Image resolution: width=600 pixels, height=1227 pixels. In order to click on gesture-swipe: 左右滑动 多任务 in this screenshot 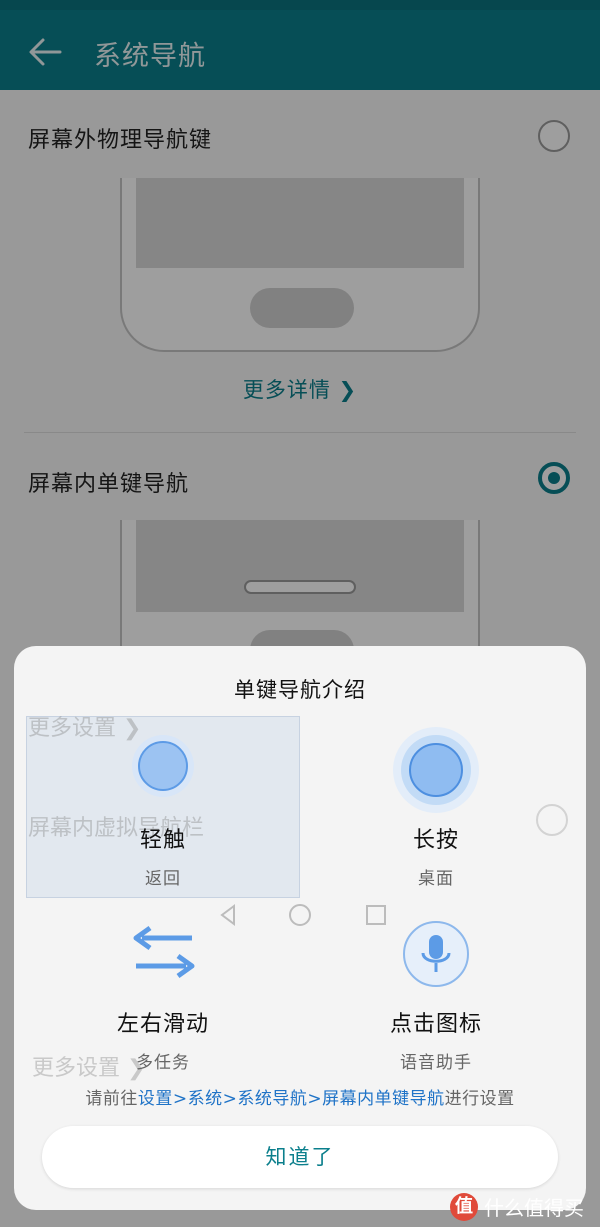, I will do `click(163, 1039)`.